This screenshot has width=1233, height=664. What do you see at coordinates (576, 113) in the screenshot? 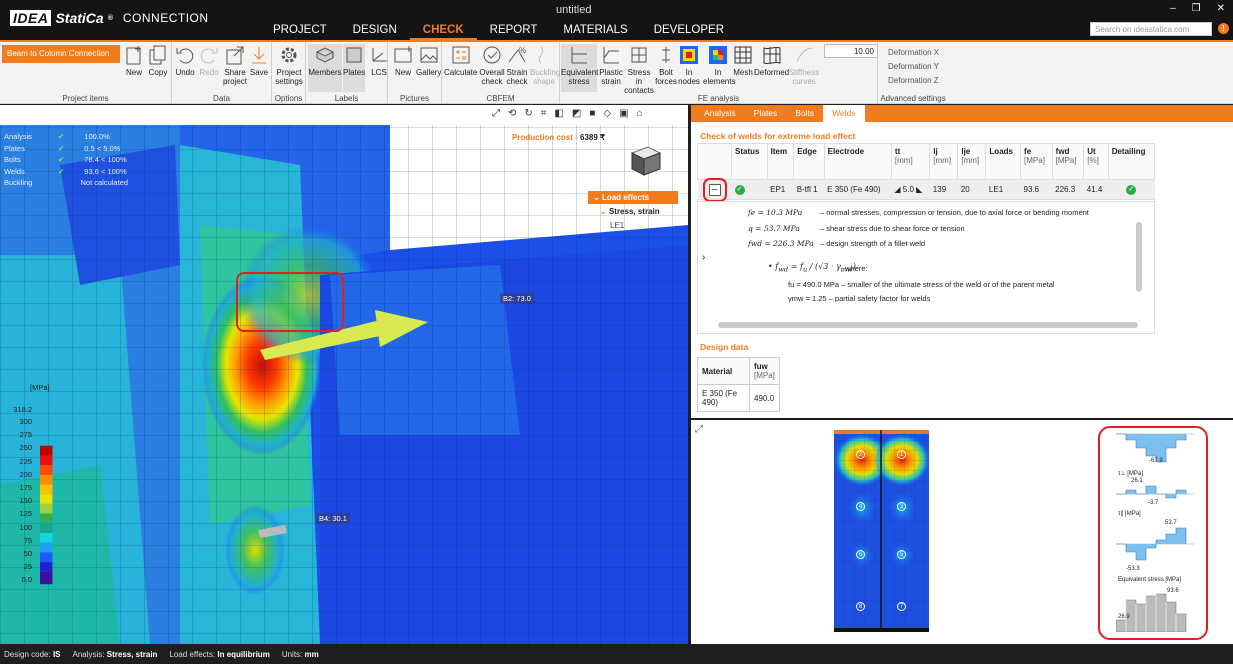
I see `view-iso-icon: ◩` at bounding box center [576, 113].